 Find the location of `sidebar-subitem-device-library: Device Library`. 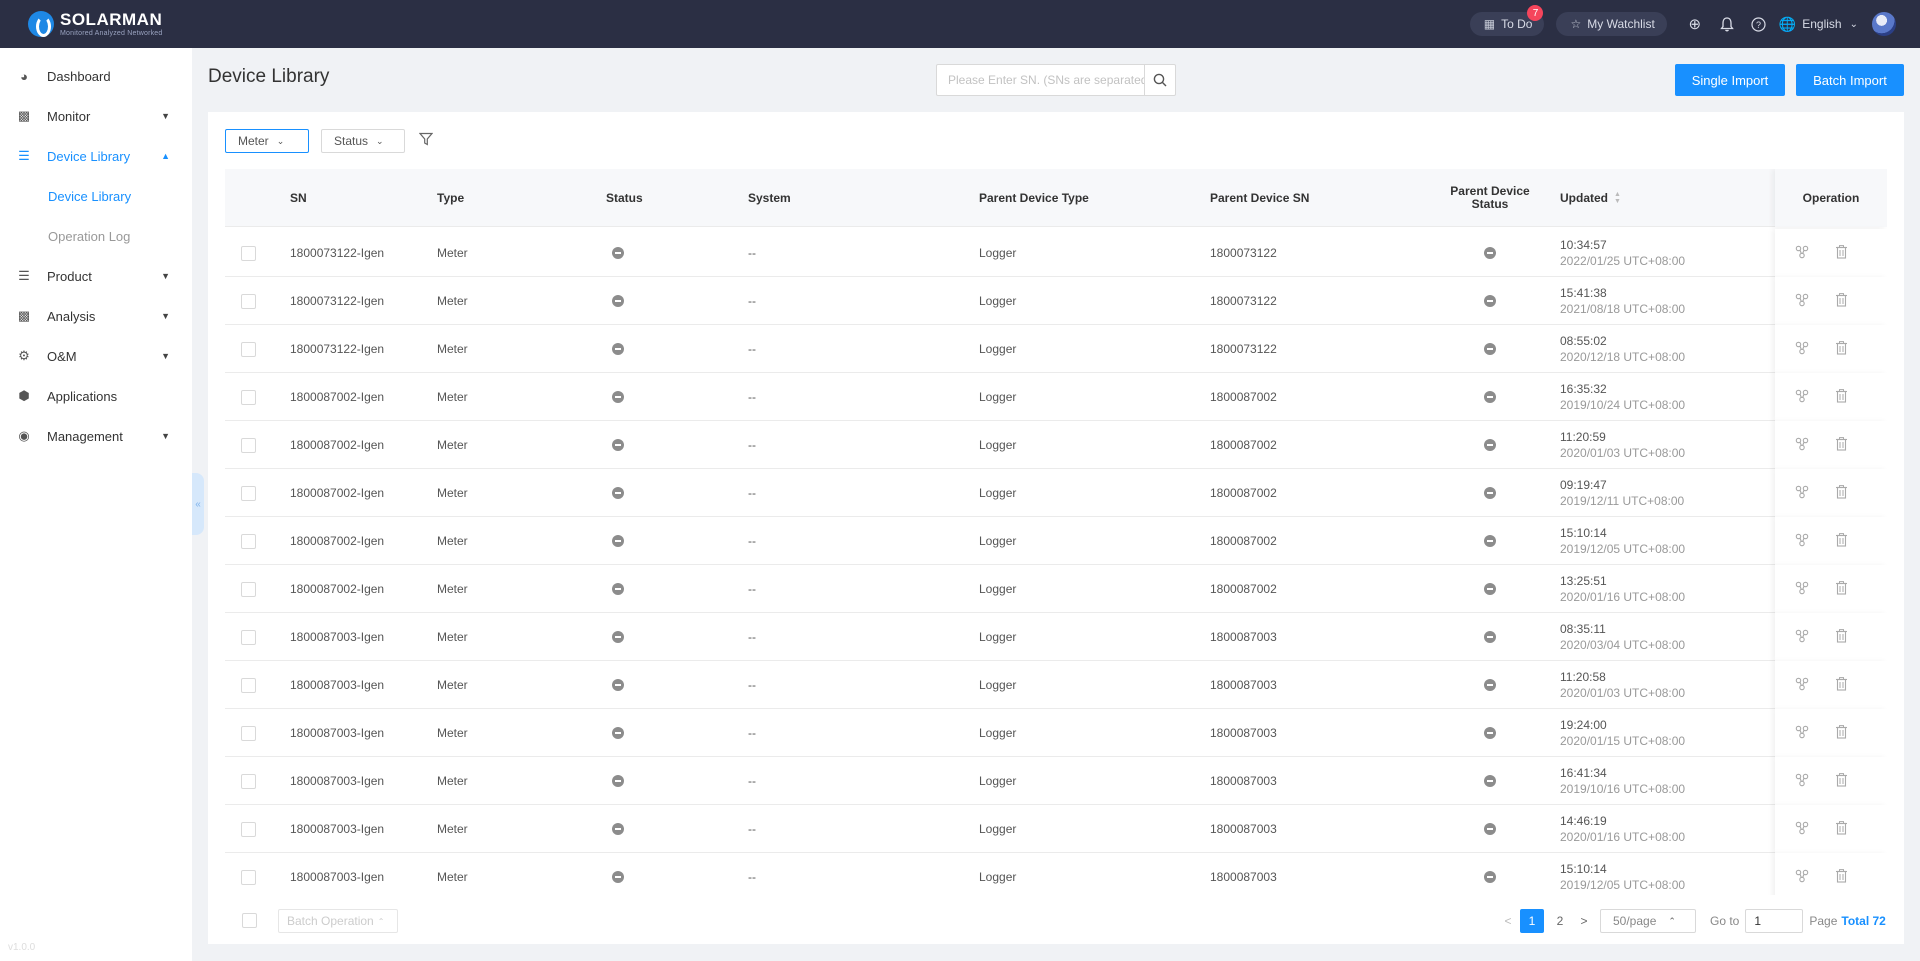

sidebar-subitem-device-library: Device Library is located at coordinates (96, 196).